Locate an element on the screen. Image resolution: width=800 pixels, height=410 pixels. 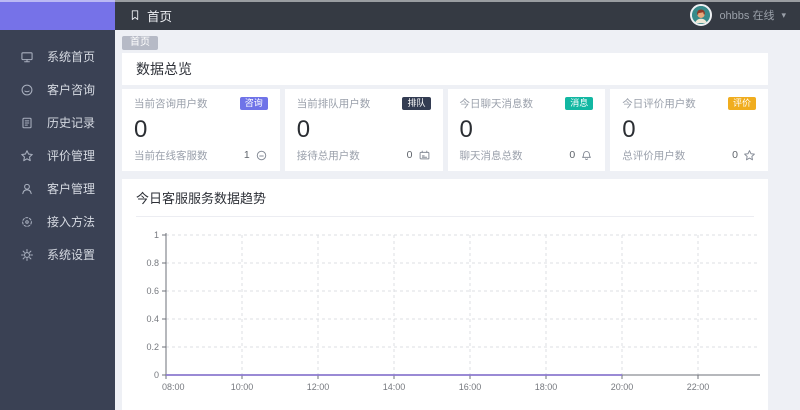
card-header: 当前排队用户数 排队 is located at coordinates (364, 103).